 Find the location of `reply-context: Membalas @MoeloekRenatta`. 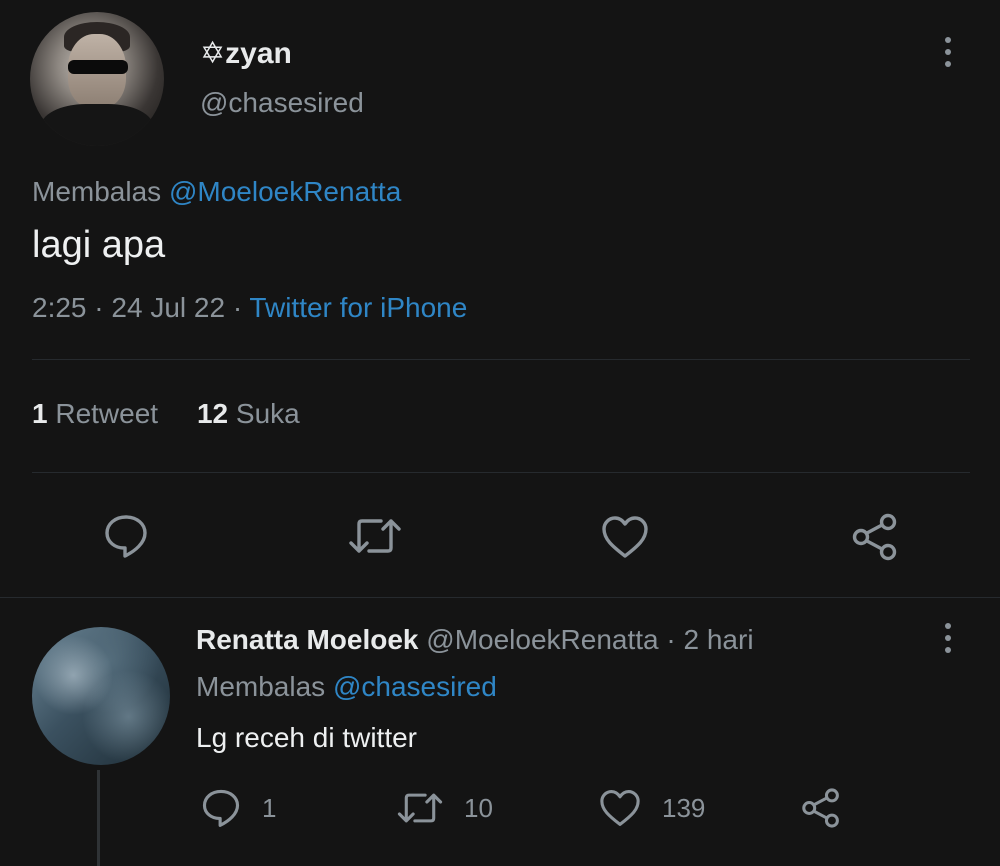

reply-context: Membalas @MoeloekRenatta is located at coordinates (216, 192).